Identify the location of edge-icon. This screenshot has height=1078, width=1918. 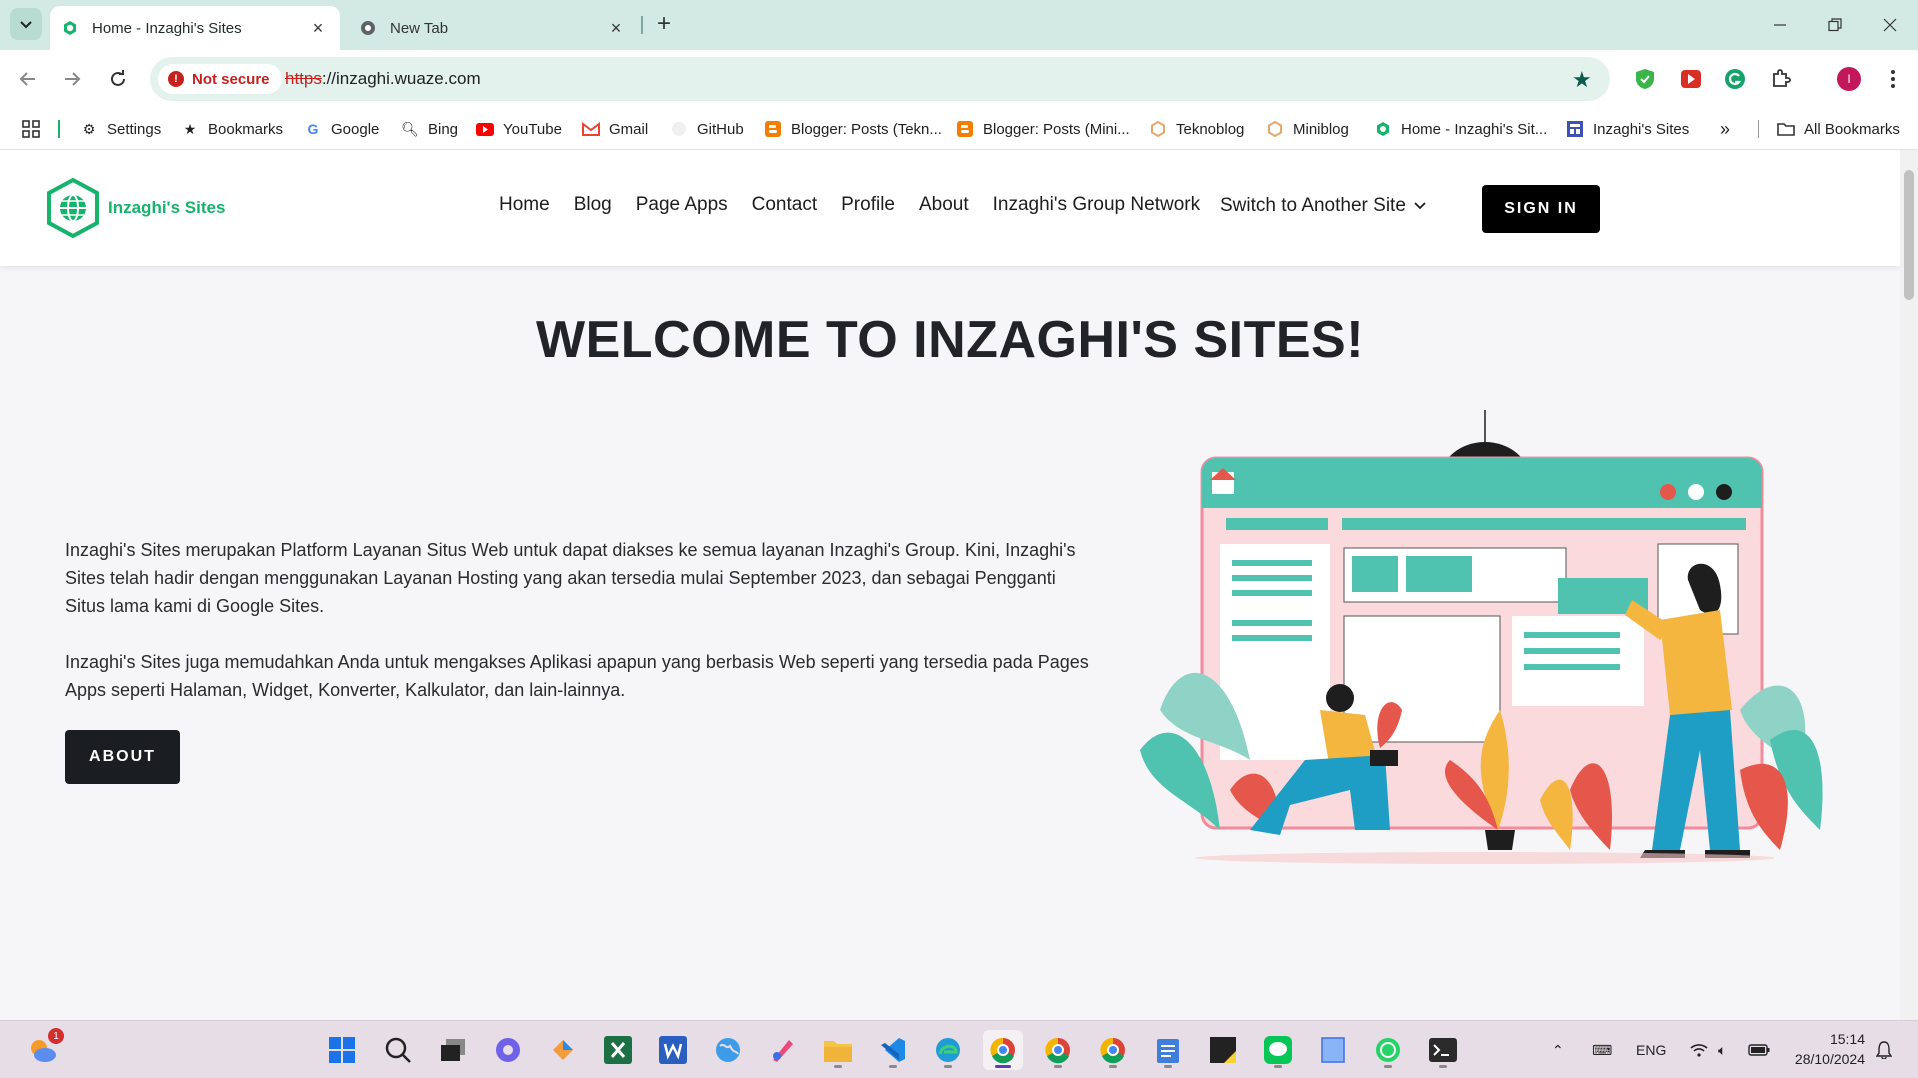
(948, 1050).